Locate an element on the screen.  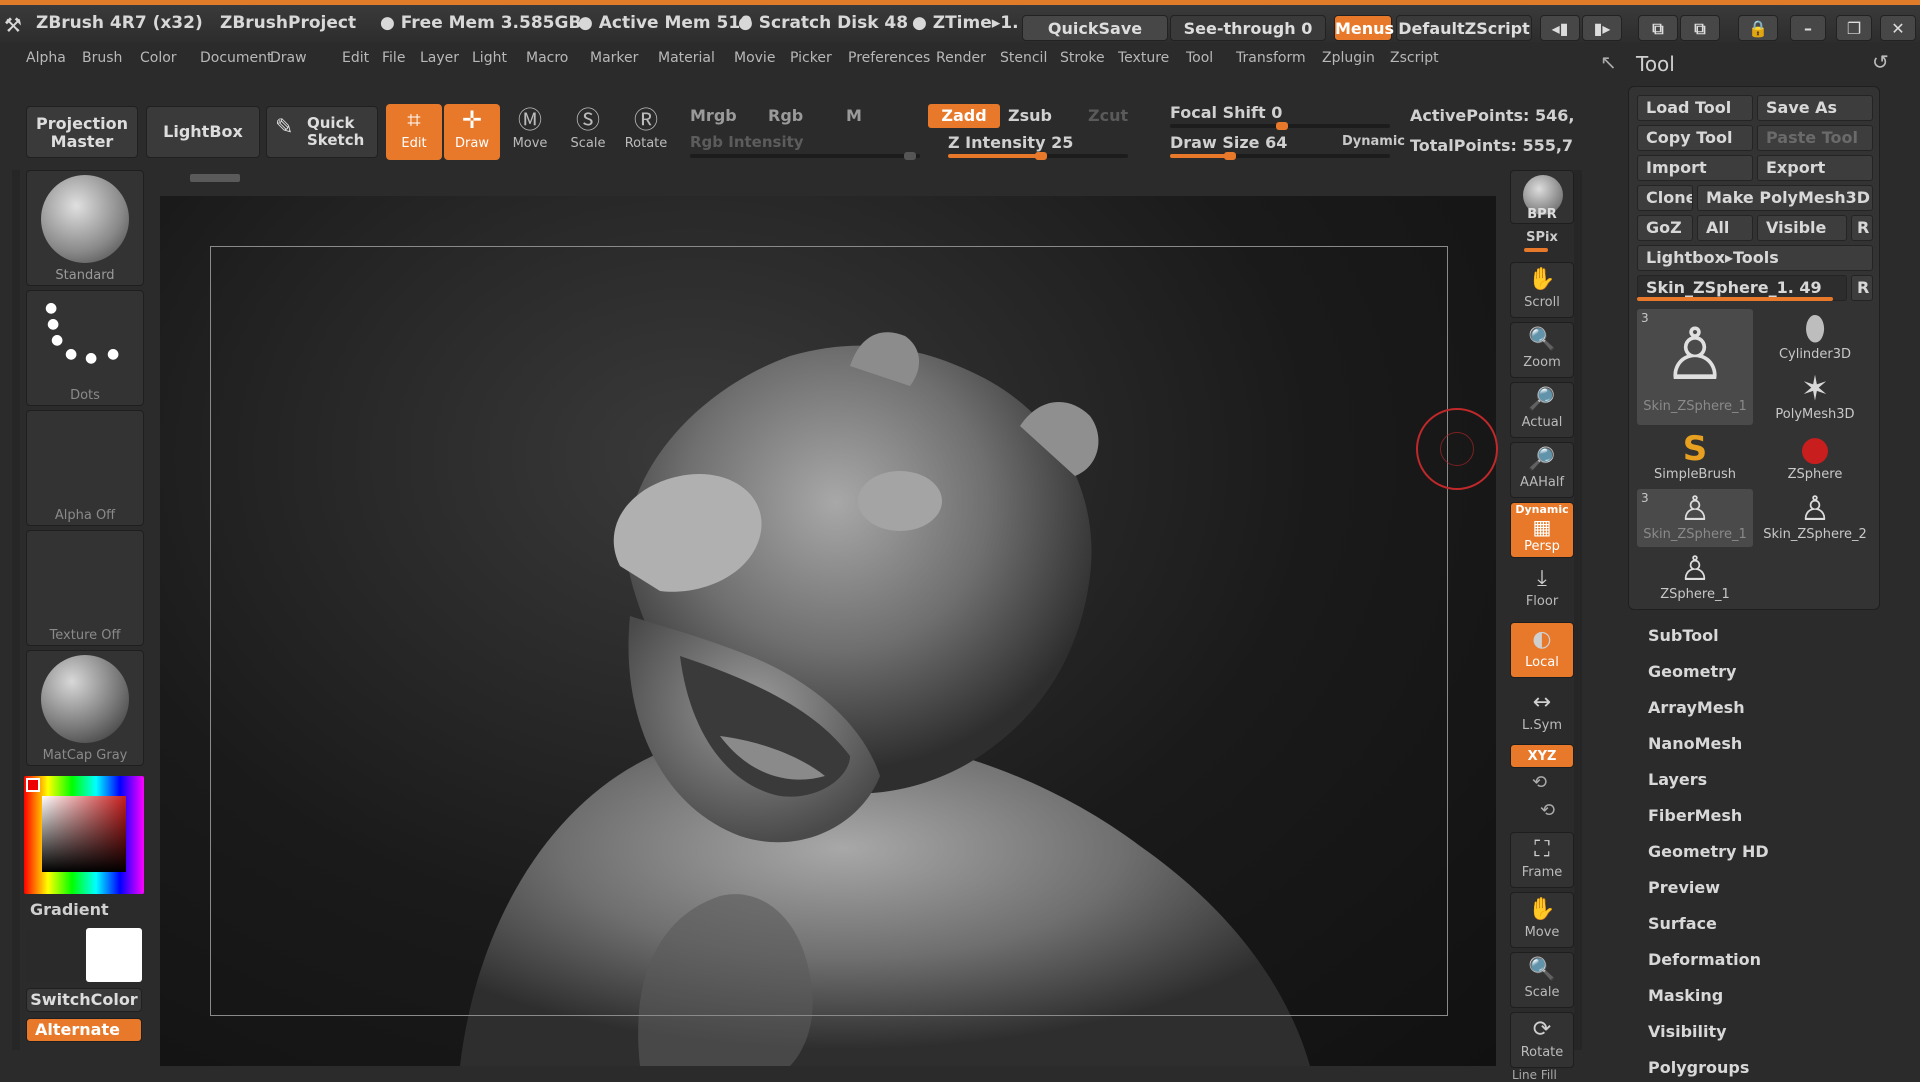
menu-item-file: File is located at coordinates (393, 58).